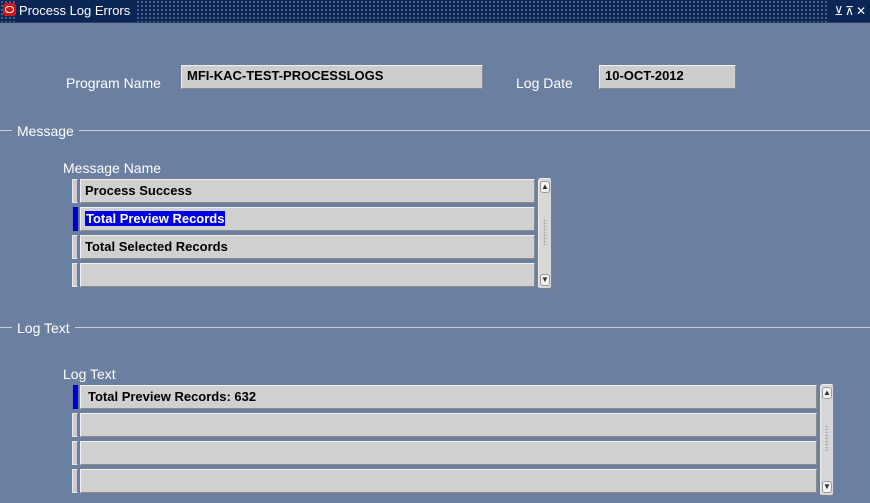 The width and height of the screenshot is (870, 503). I want to click on program-name-label: Program Name, so click(113, 83).